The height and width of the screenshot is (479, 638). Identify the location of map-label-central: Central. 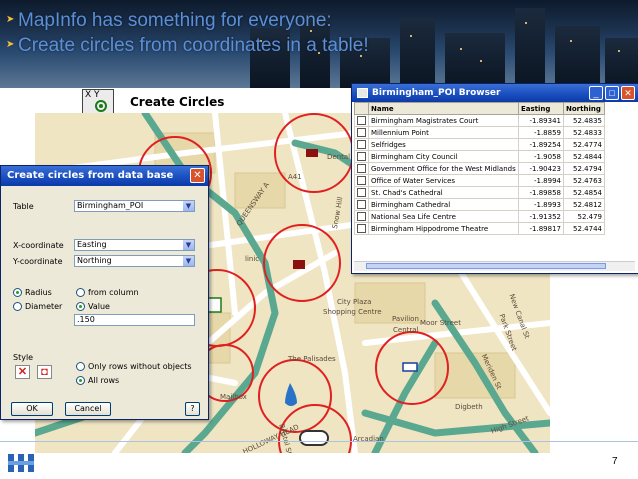
(406, 330).